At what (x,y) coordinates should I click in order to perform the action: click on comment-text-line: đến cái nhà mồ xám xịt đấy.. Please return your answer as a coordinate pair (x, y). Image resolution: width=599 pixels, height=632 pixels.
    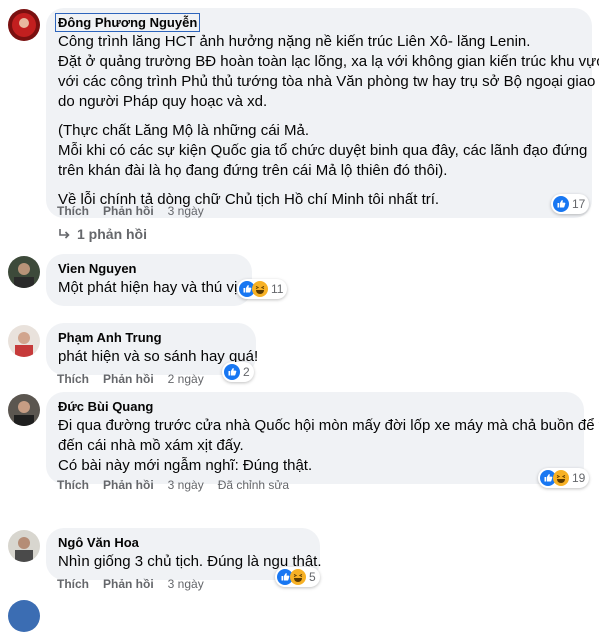
    Looking at the image, I should click on (151, 445).